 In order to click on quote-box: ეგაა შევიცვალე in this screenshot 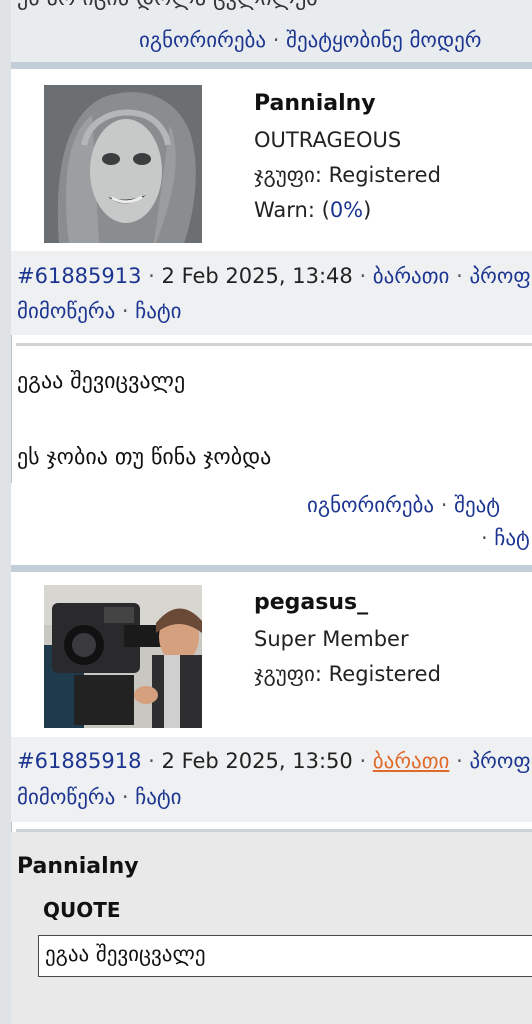, I will do `click(285, 956)`.